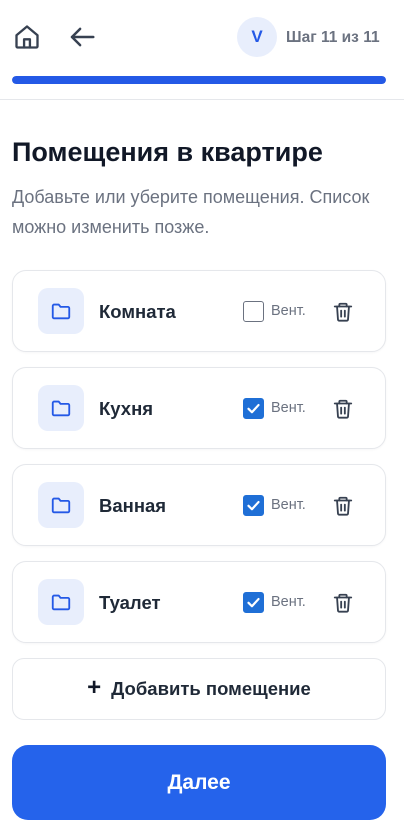 The image size is (404, 840). I want to click on room-card: Кухня Вент., so click(199, 408).